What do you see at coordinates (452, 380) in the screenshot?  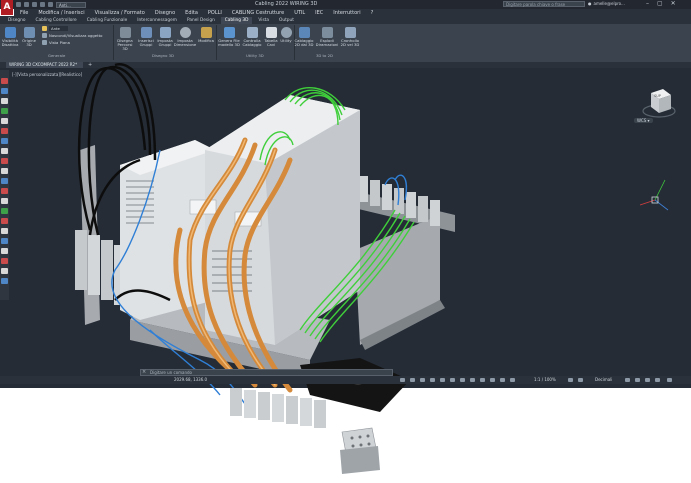 I see `otrack-icon` at bounding box center [452, 380].